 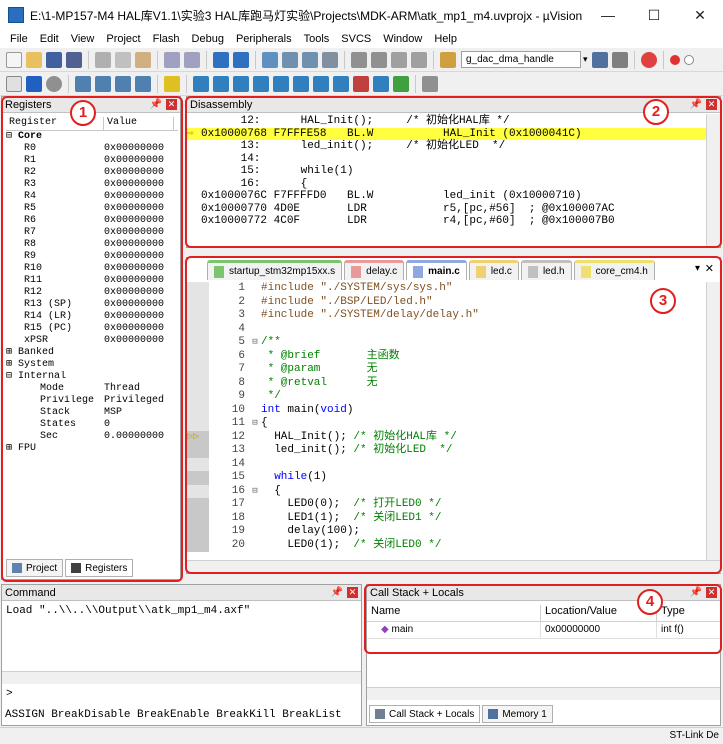 I want to click on watch-window-icon, so click(x=301, y=83).